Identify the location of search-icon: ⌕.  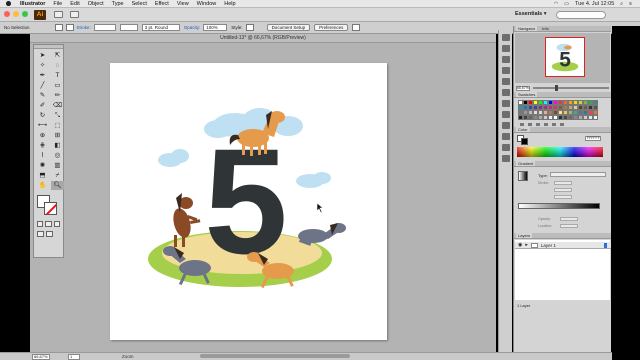
(621, 4).